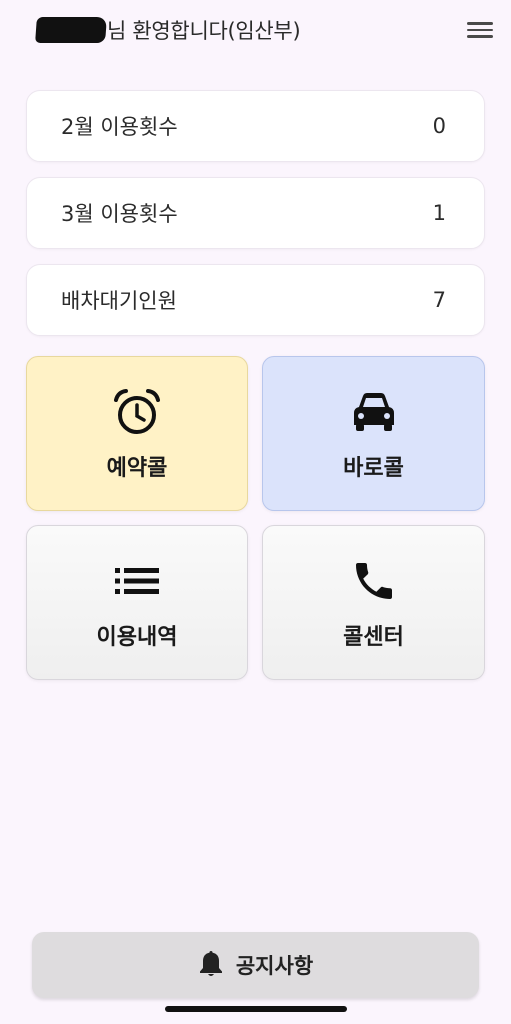 This screenshot has width=511, height=1024. What do you see at coordinates (373, 637) in the screenshot?
I see `tile-label: 콜센터` at bounding box center [373, 637].